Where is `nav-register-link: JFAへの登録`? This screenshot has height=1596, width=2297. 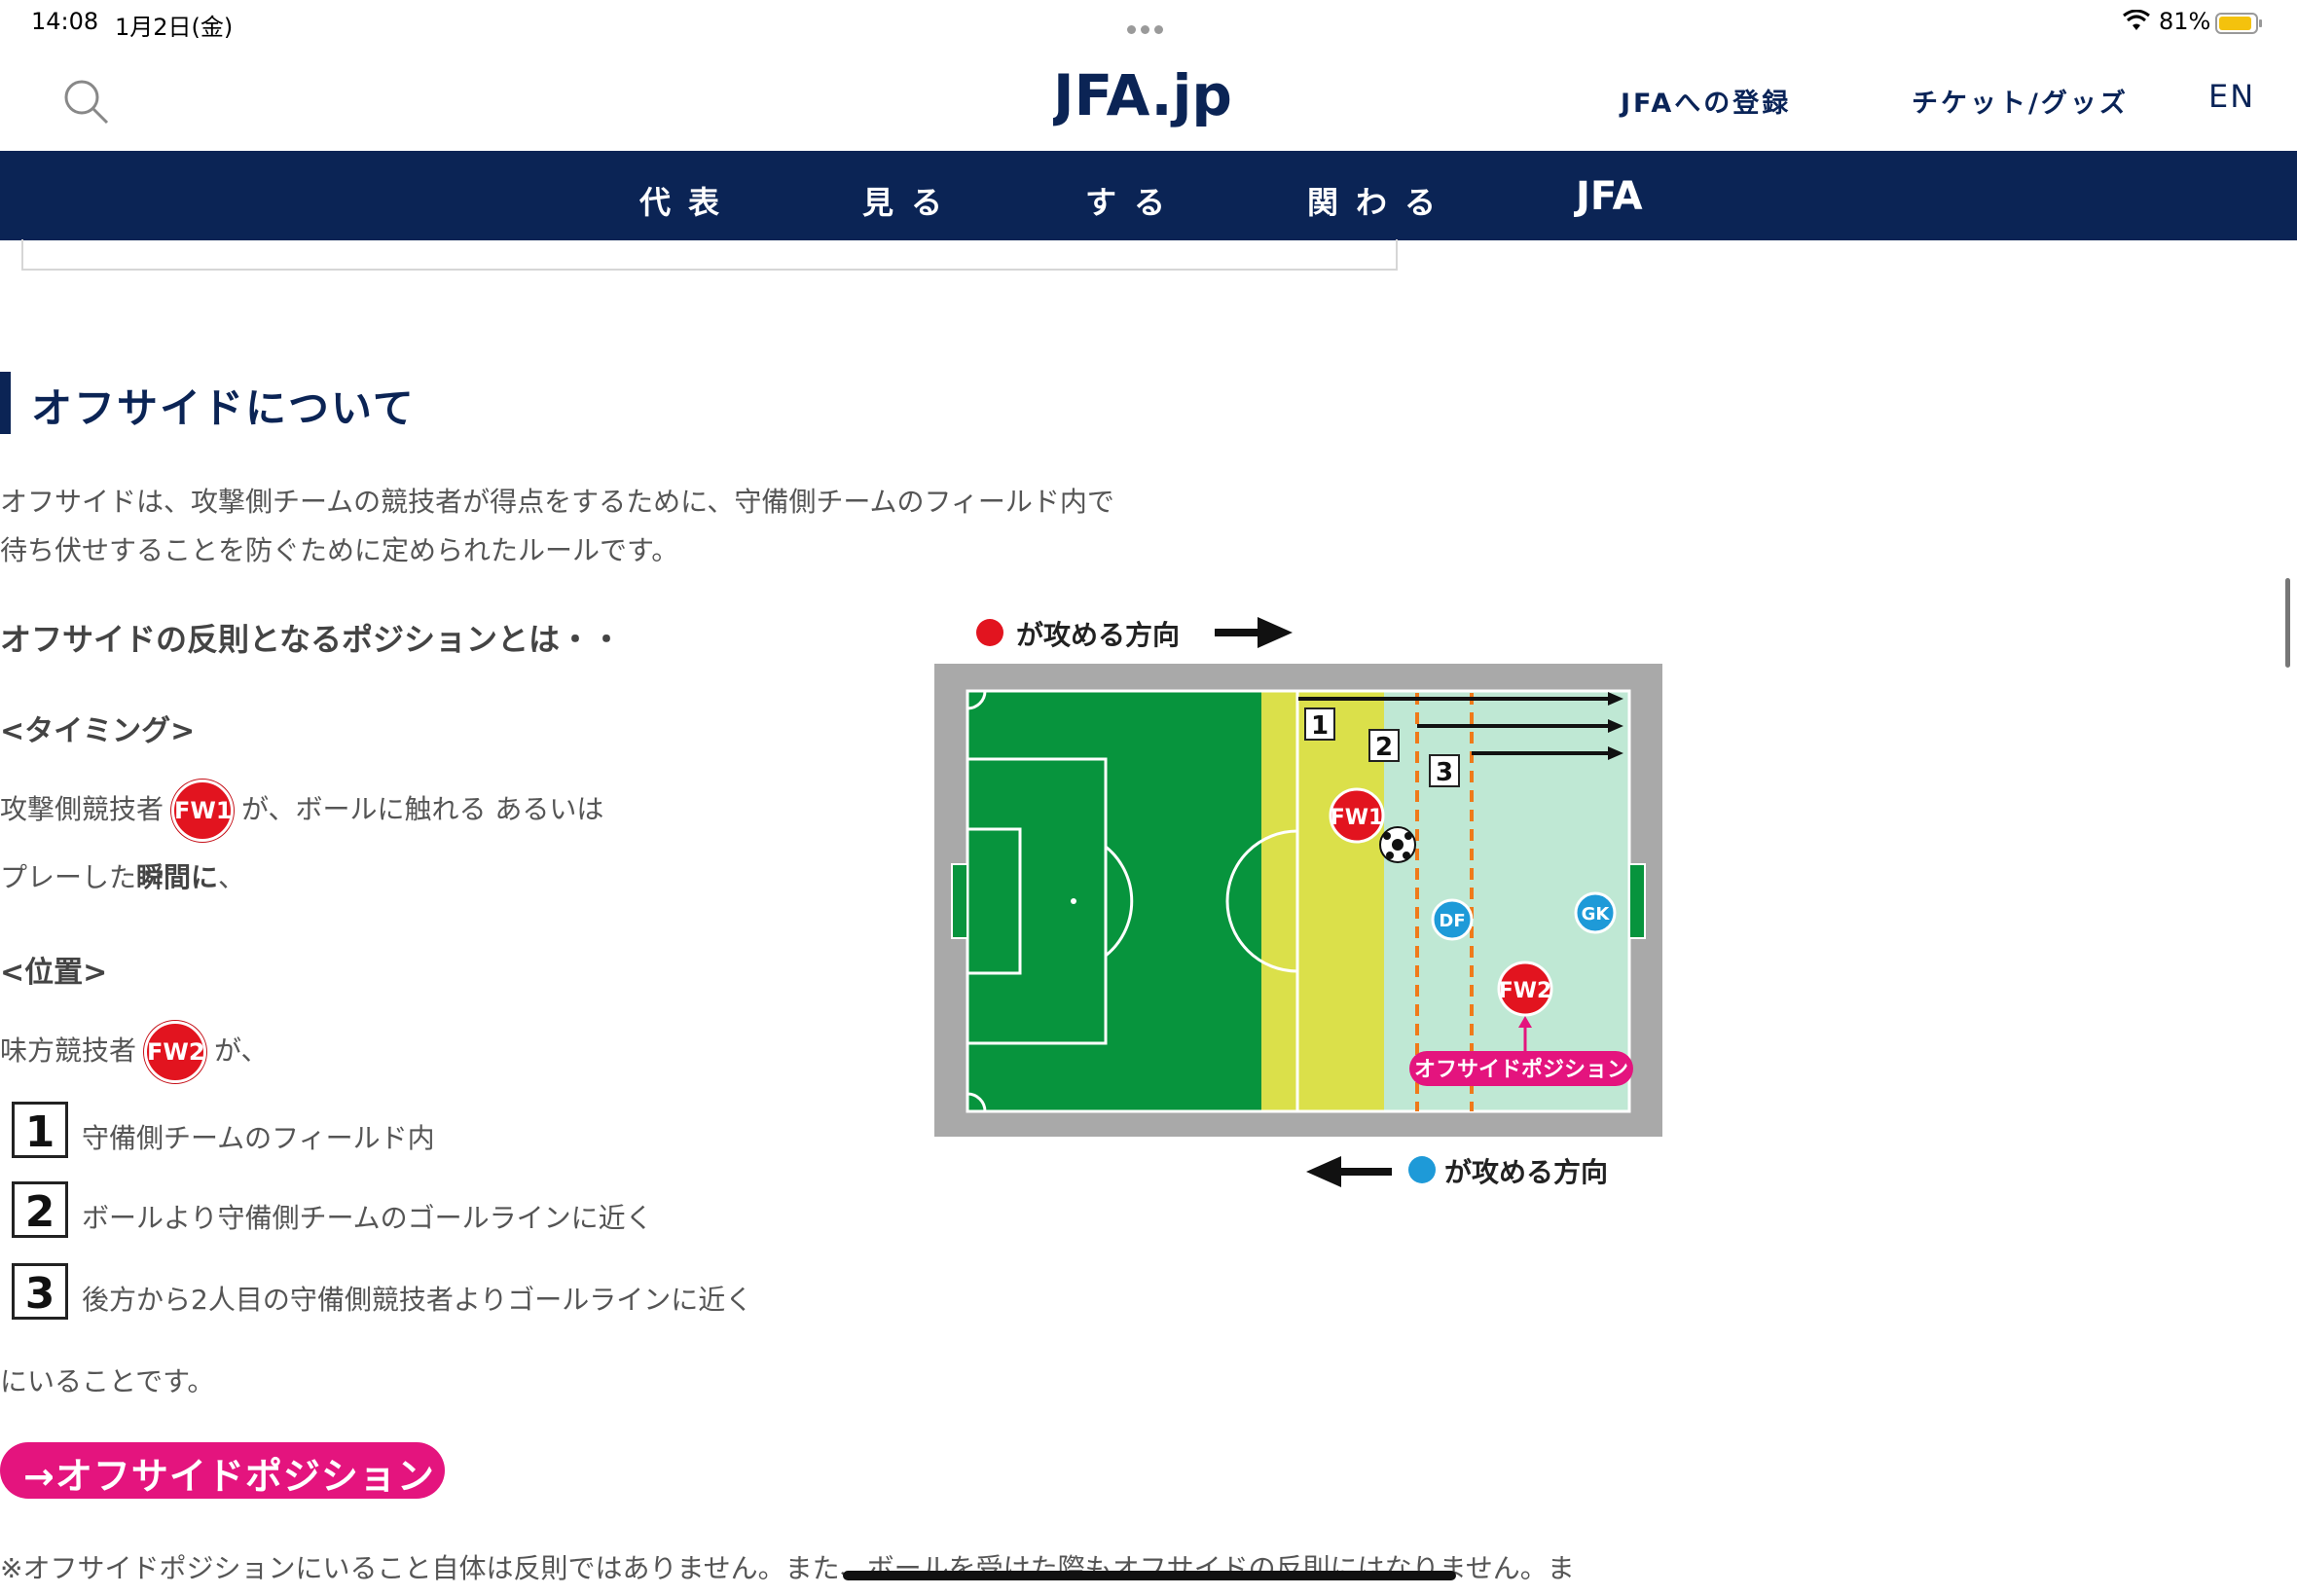
nav-register-link: JFAへの登録 is located at coordinates (1706, 101).